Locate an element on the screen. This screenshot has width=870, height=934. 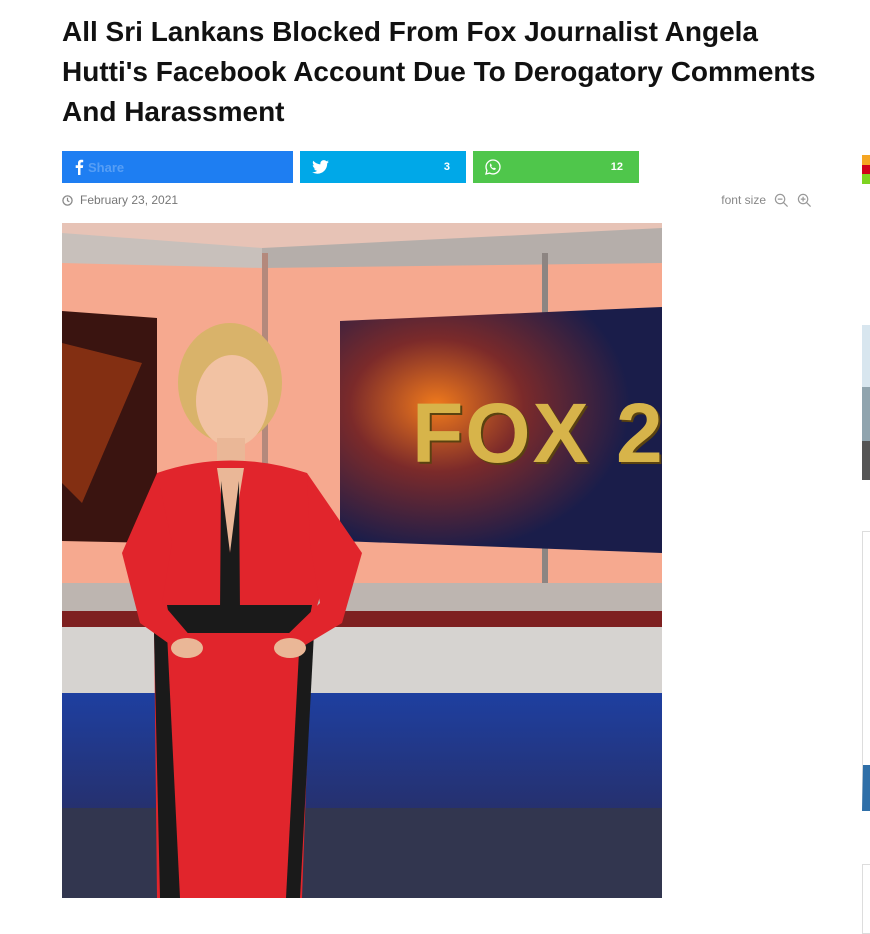
facebook-icon is located at coordinates (79, 167).